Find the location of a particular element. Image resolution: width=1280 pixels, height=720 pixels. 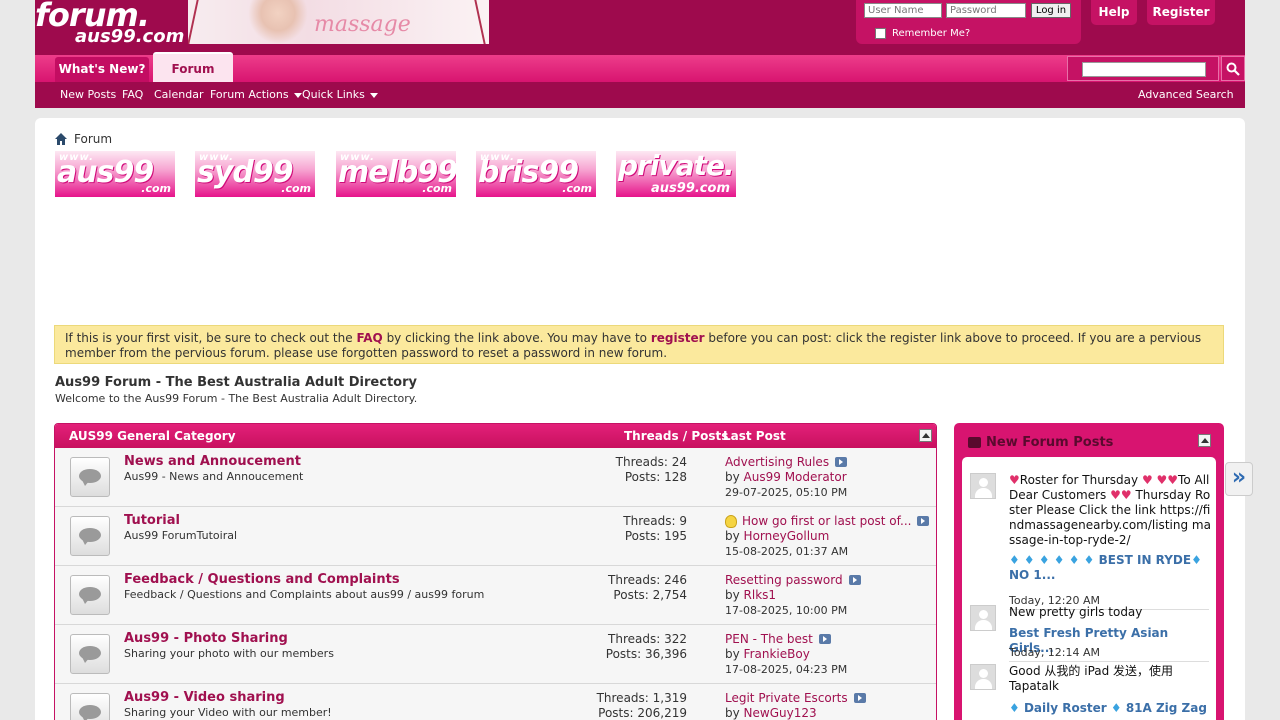

forum-actions-label: Forum Actions is located at coordinates (249, 94).